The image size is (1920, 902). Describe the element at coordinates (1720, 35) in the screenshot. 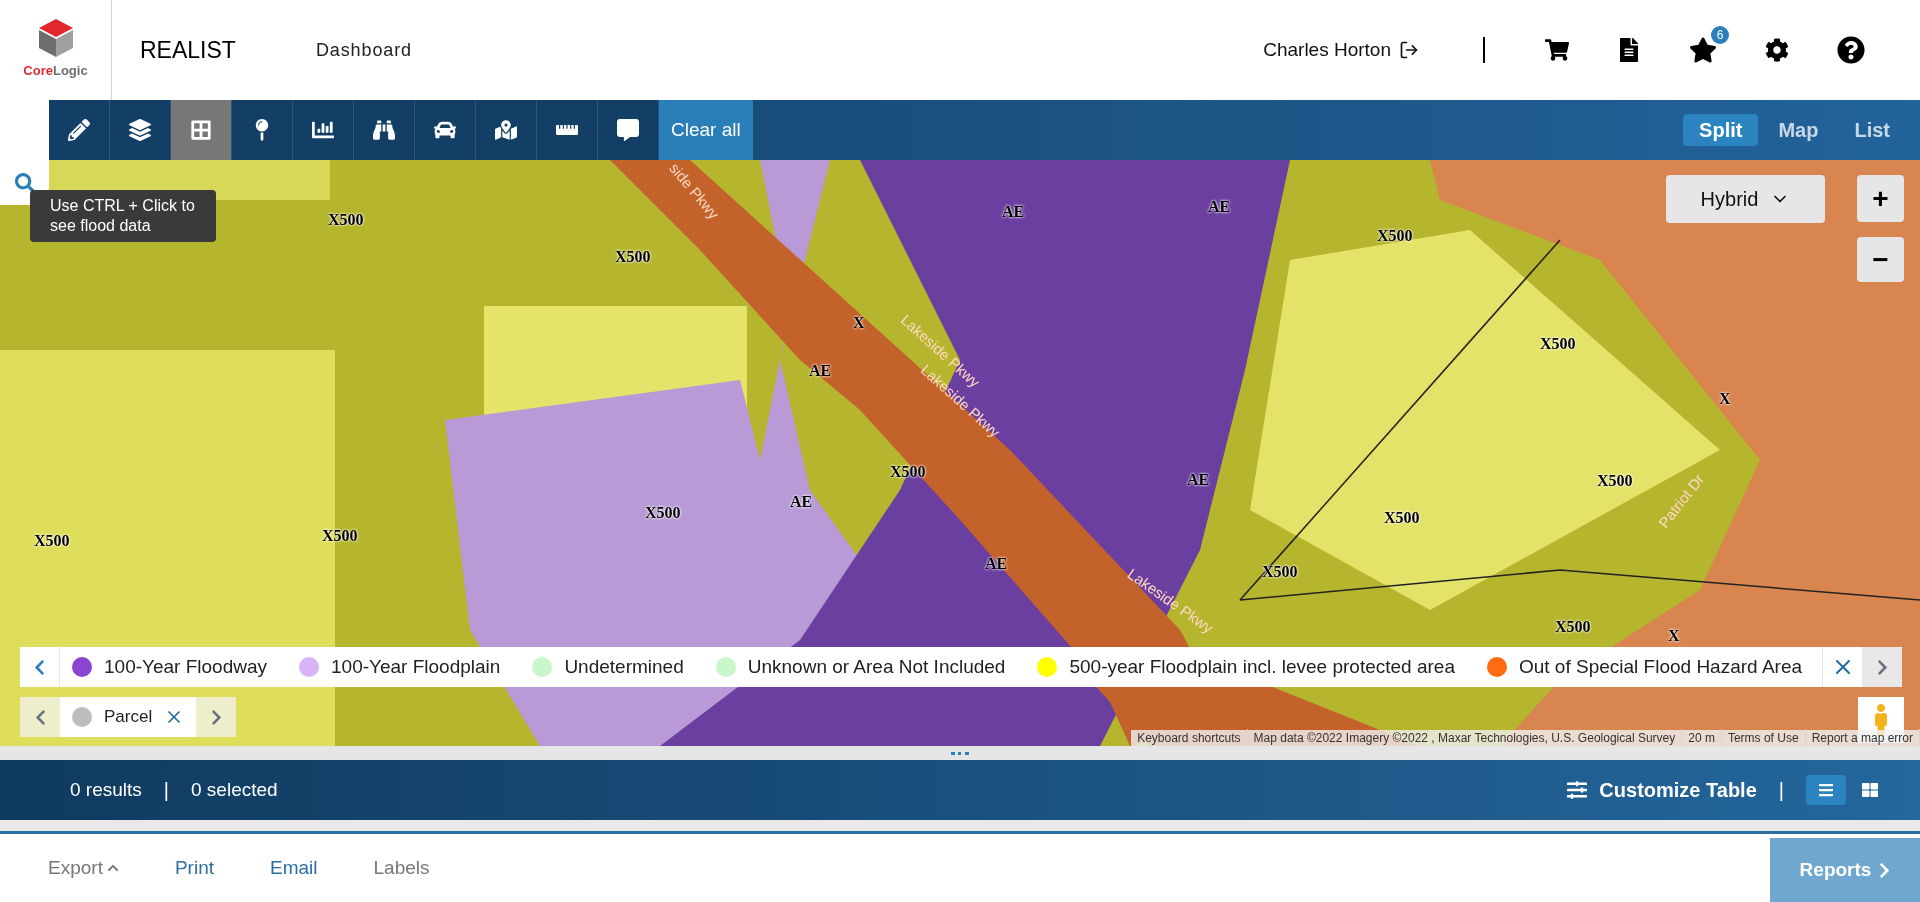

I see `count-badge: 6` at that location.